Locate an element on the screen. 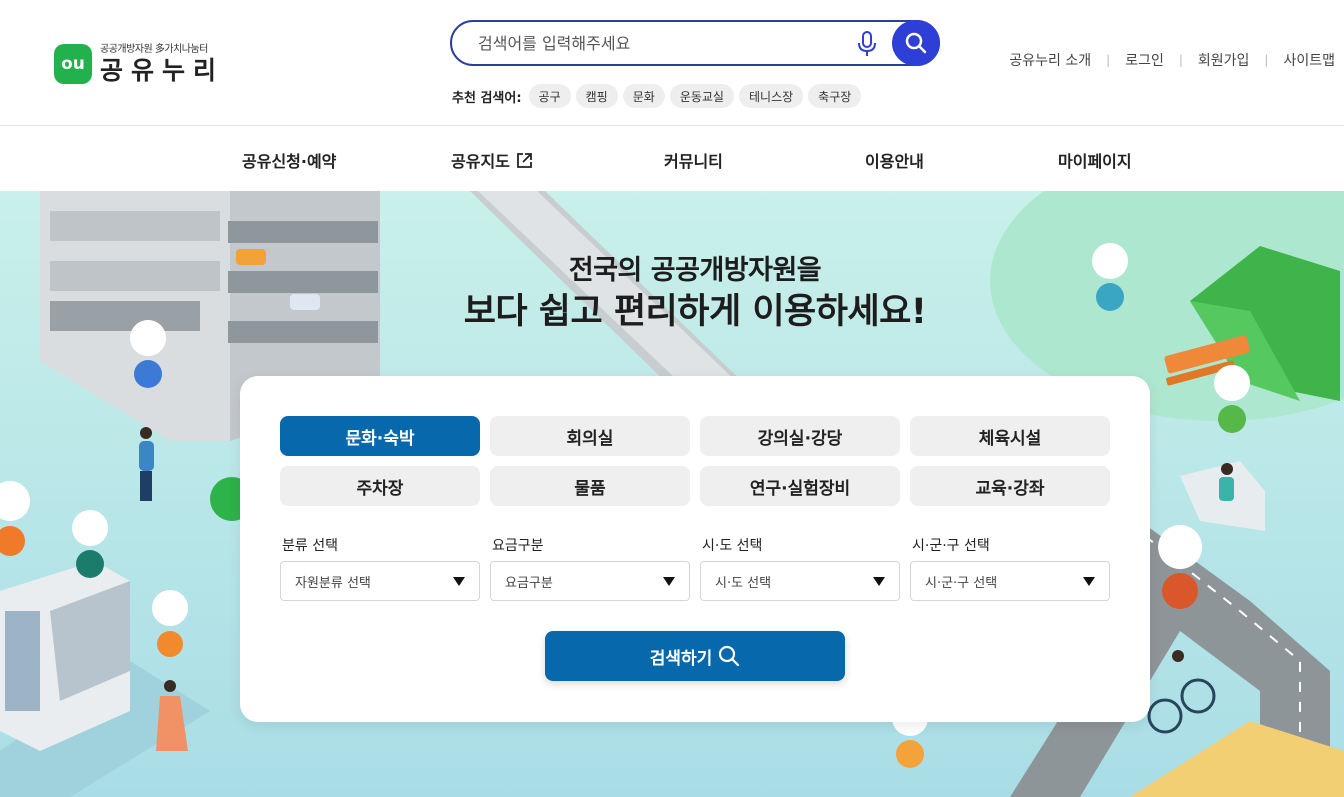  logo-mark: ou is located at coordinates (73, 64).